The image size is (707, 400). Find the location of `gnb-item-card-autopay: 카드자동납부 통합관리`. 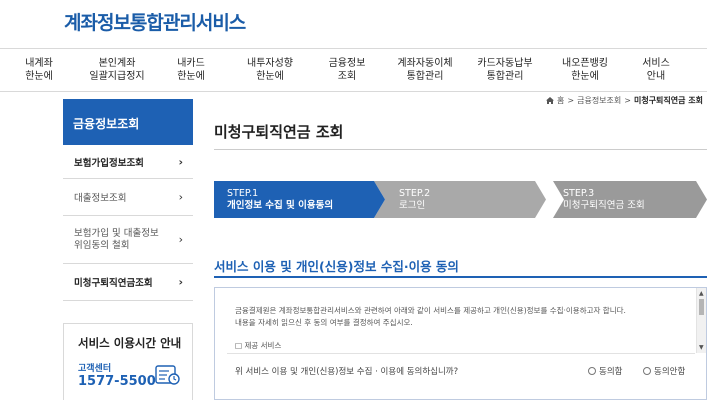

gnb-item-card-autopay: 카드자동납부 통합관리 is located at coordinates (505, 70).